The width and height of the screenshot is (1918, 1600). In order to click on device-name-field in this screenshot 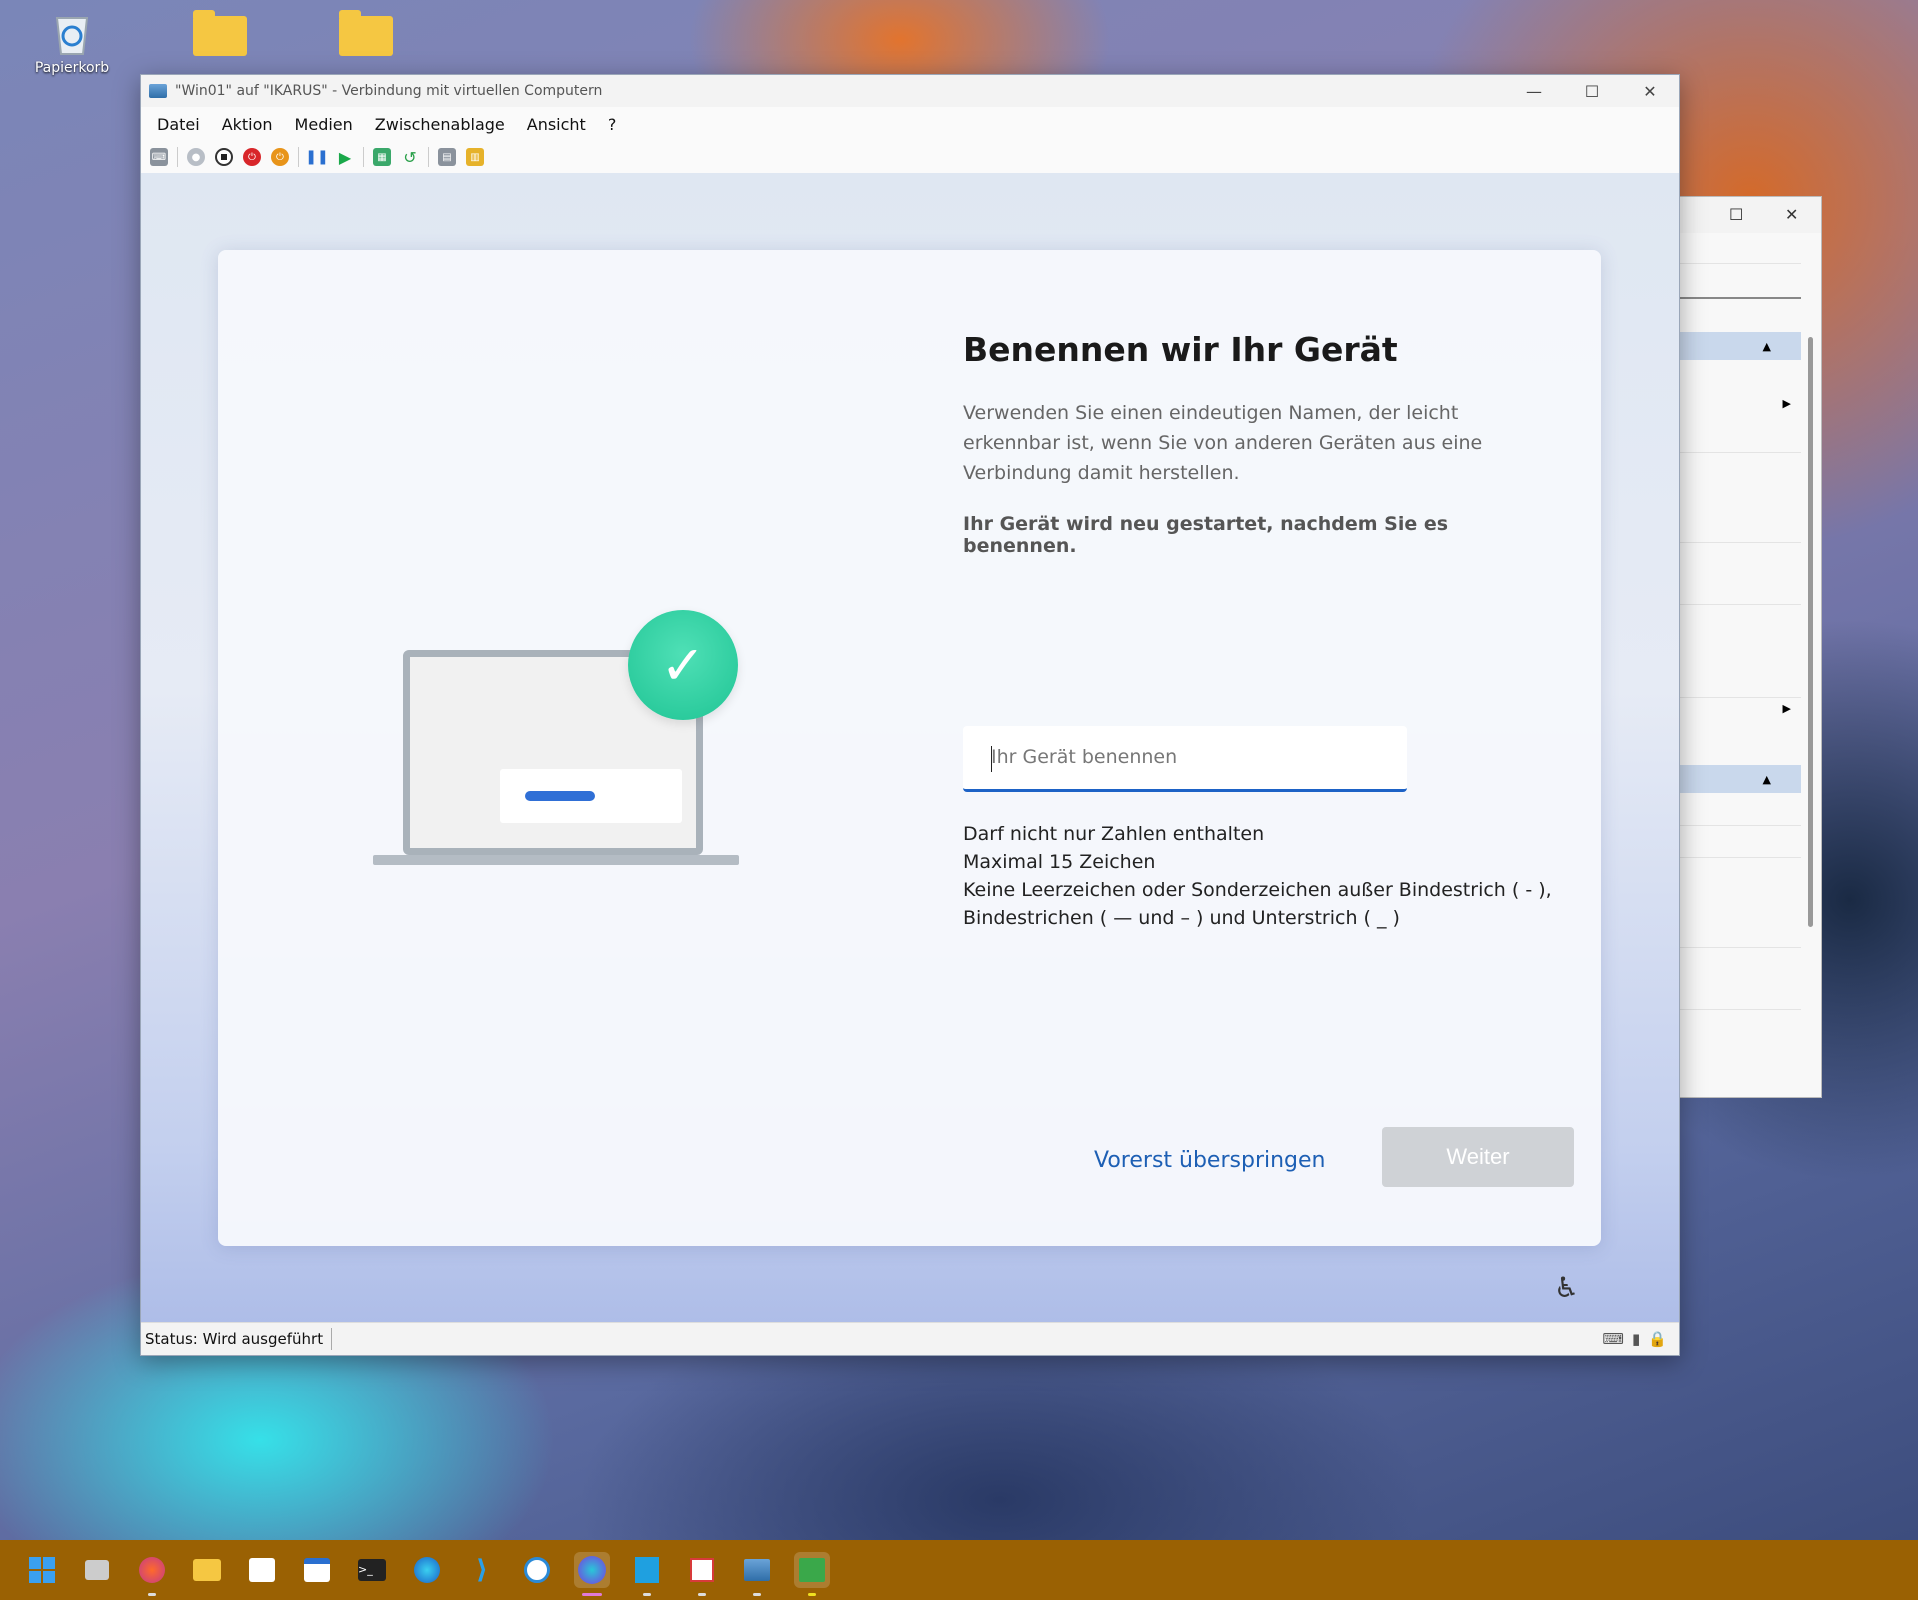, I will do `click(1188, 759)`.